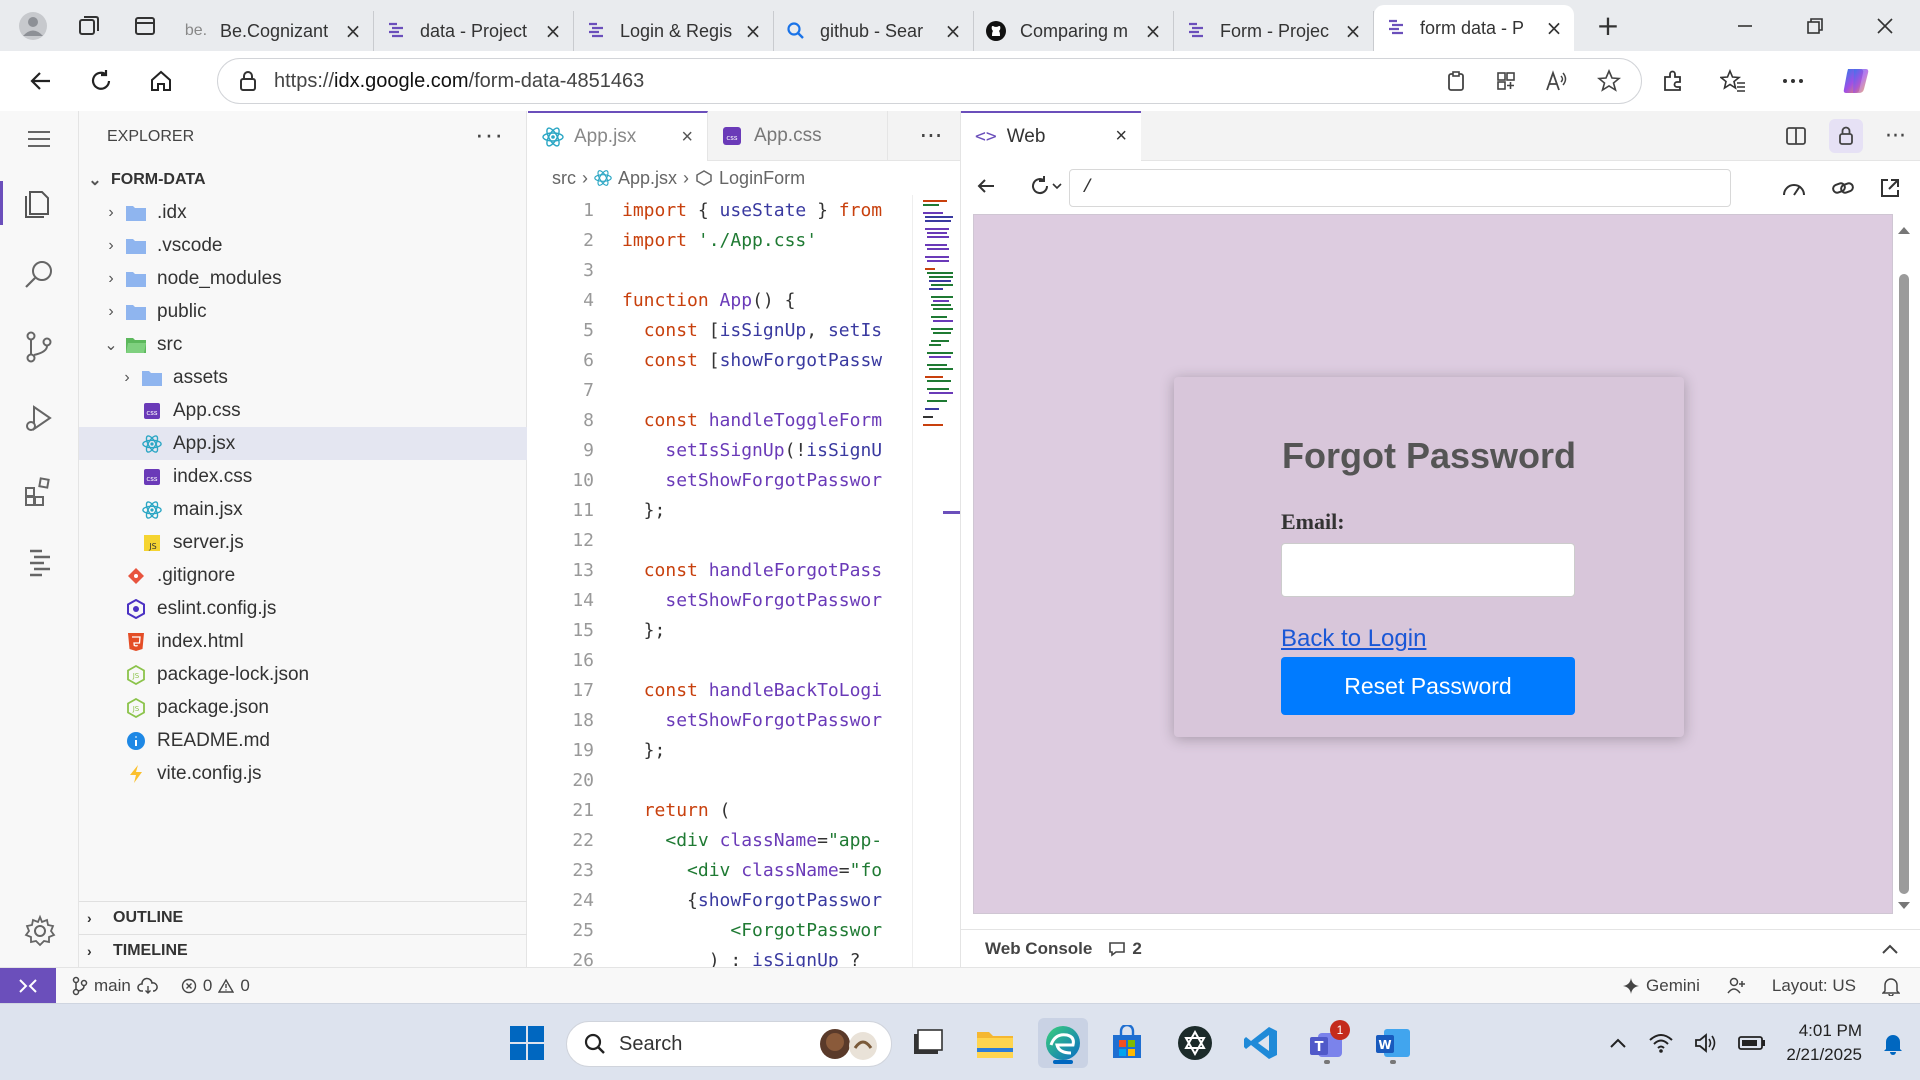  I want to click on new-tab-button: +, so click(1608, 26).